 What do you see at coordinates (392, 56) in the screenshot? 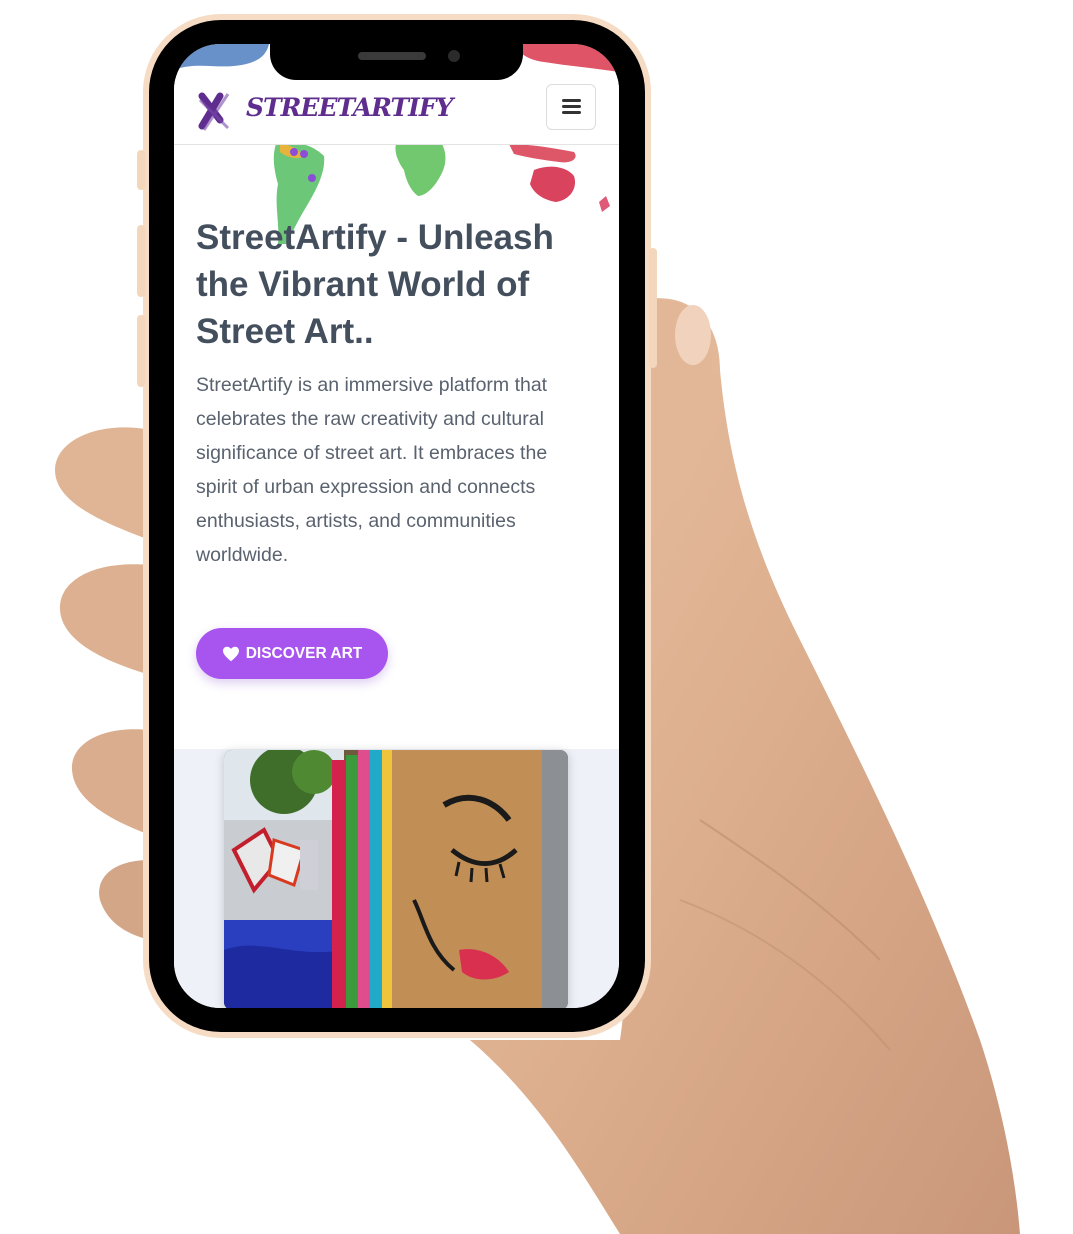
I see `speaker-grille` at bounding box center [392, 56].